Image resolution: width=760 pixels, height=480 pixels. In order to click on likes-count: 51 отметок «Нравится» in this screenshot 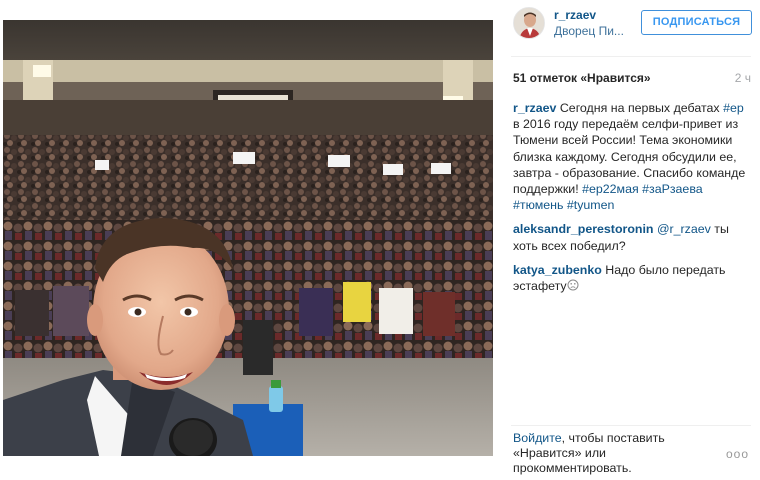, I will do `click(582, 78)`.